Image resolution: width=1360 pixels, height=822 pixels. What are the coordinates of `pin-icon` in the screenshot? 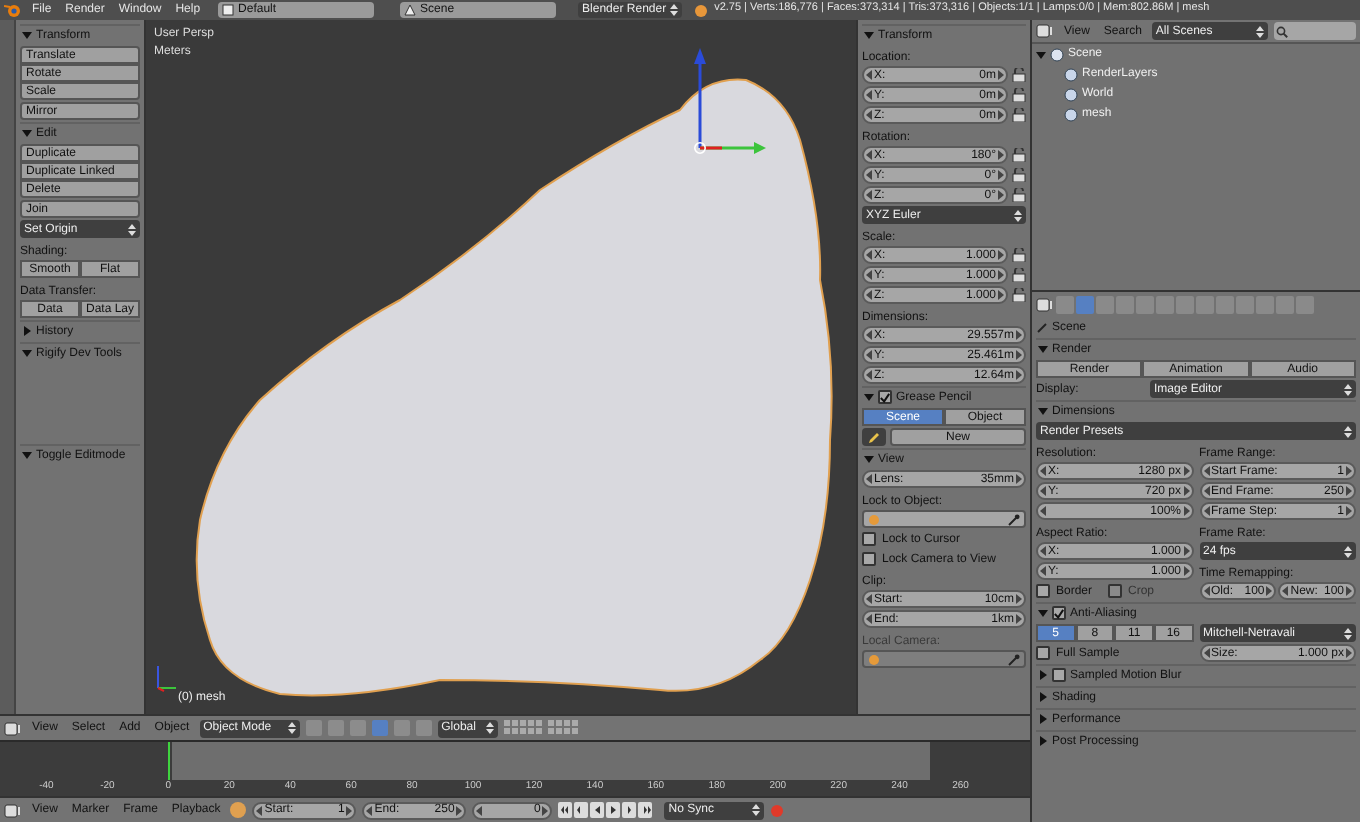 It's located at (1042, 327).